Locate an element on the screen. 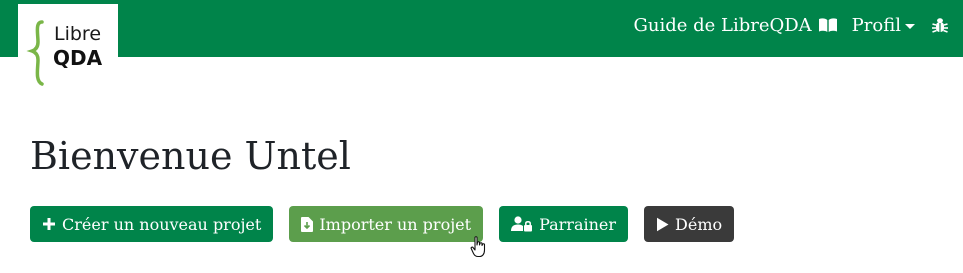 The width and height of the screenshot is (963, 273). bug-report-button is located at coordinates (940, 25).